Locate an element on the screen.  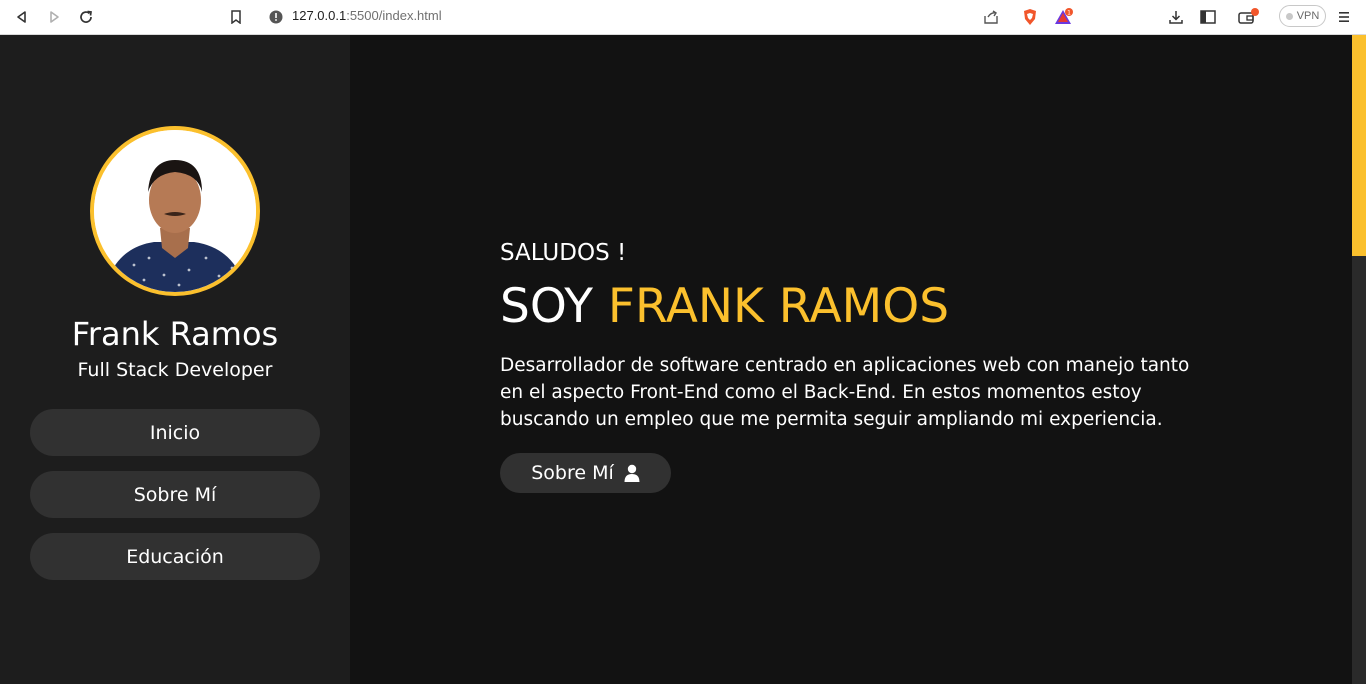
url-text: 127.0.0.1:5500/index.html is located at coordinates (367, 15).